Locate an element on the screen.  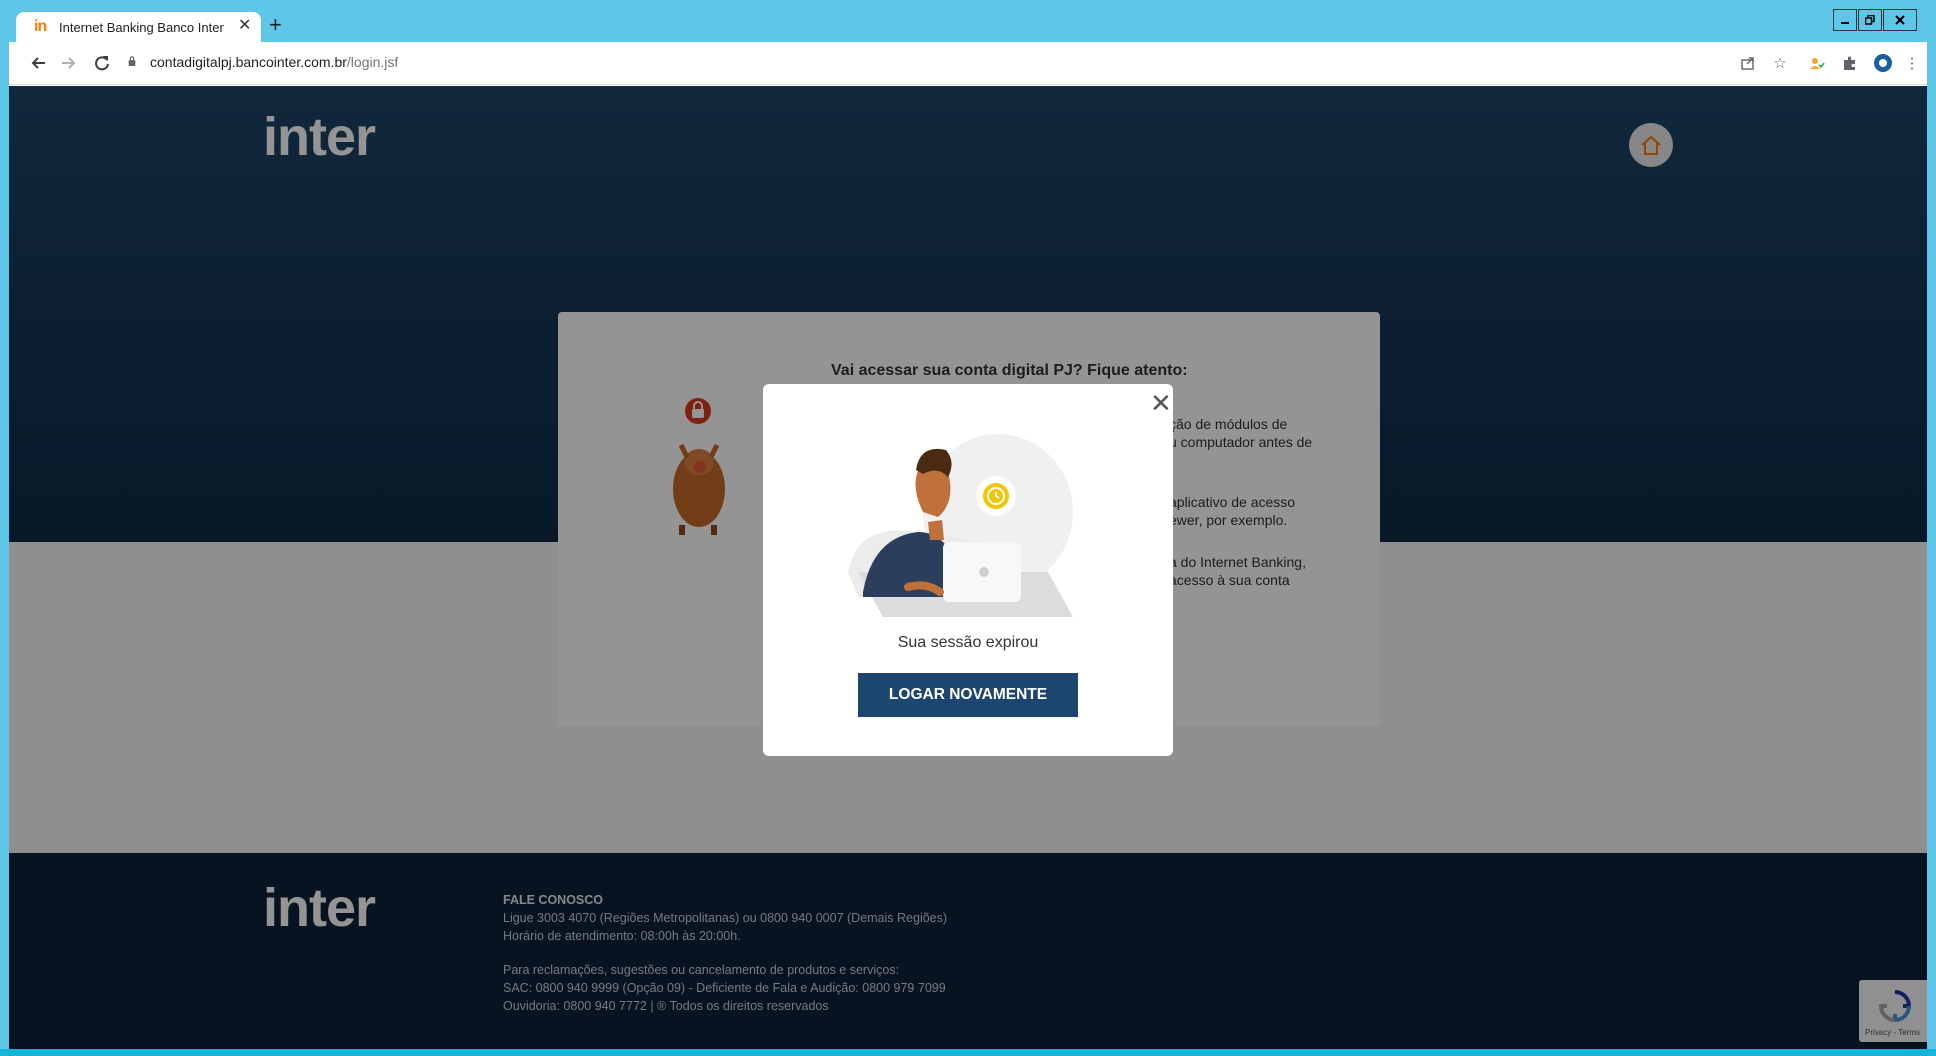
minimize-icon is located at coordinates (1845, 23).